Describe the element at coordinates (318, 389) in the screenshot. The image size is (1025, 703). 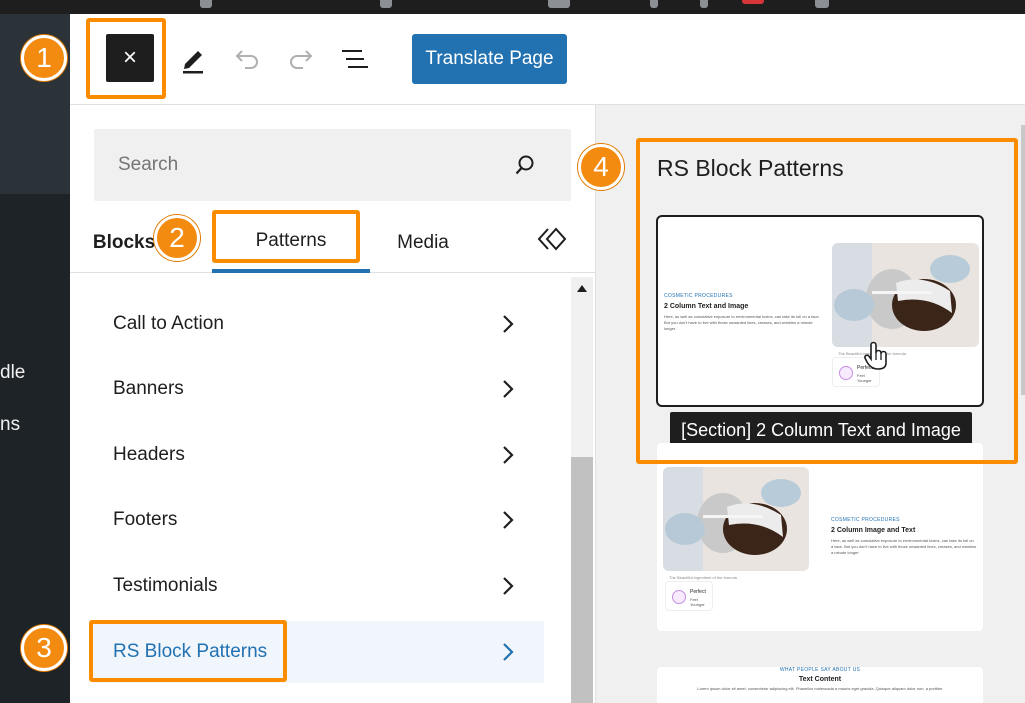
I see `category-item-banners: Banners` at that location.